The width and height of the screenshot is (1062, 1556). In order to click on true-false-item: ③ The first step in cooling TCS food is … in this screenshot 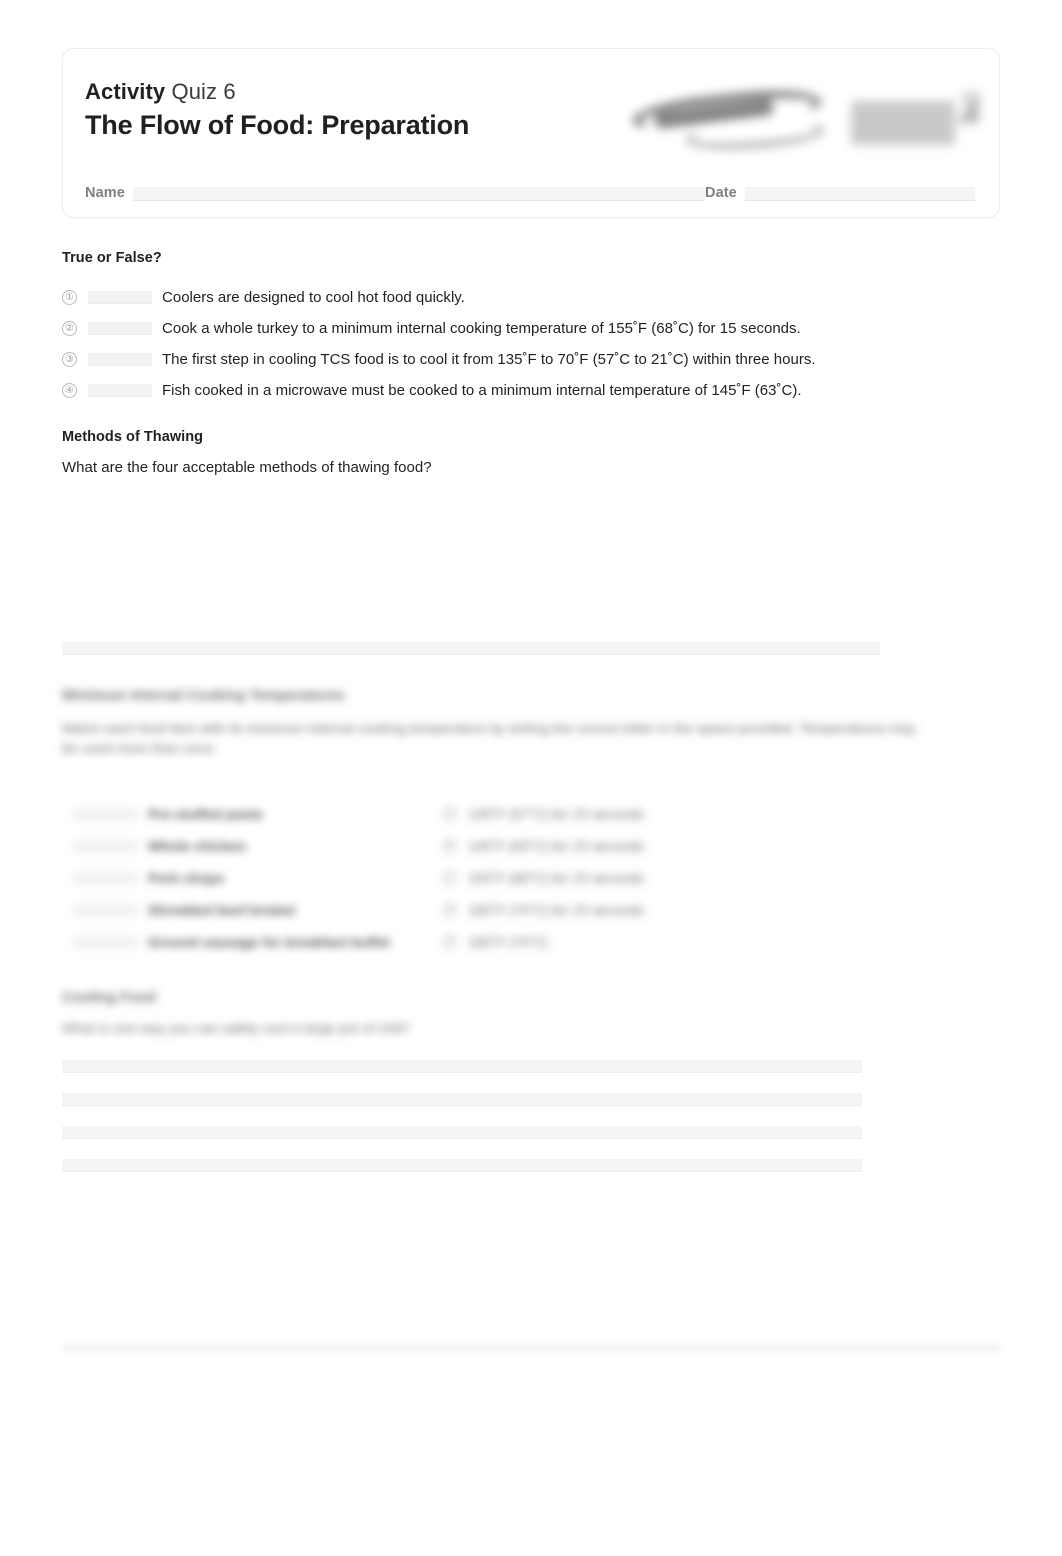, I will do `click(531, 359)`.